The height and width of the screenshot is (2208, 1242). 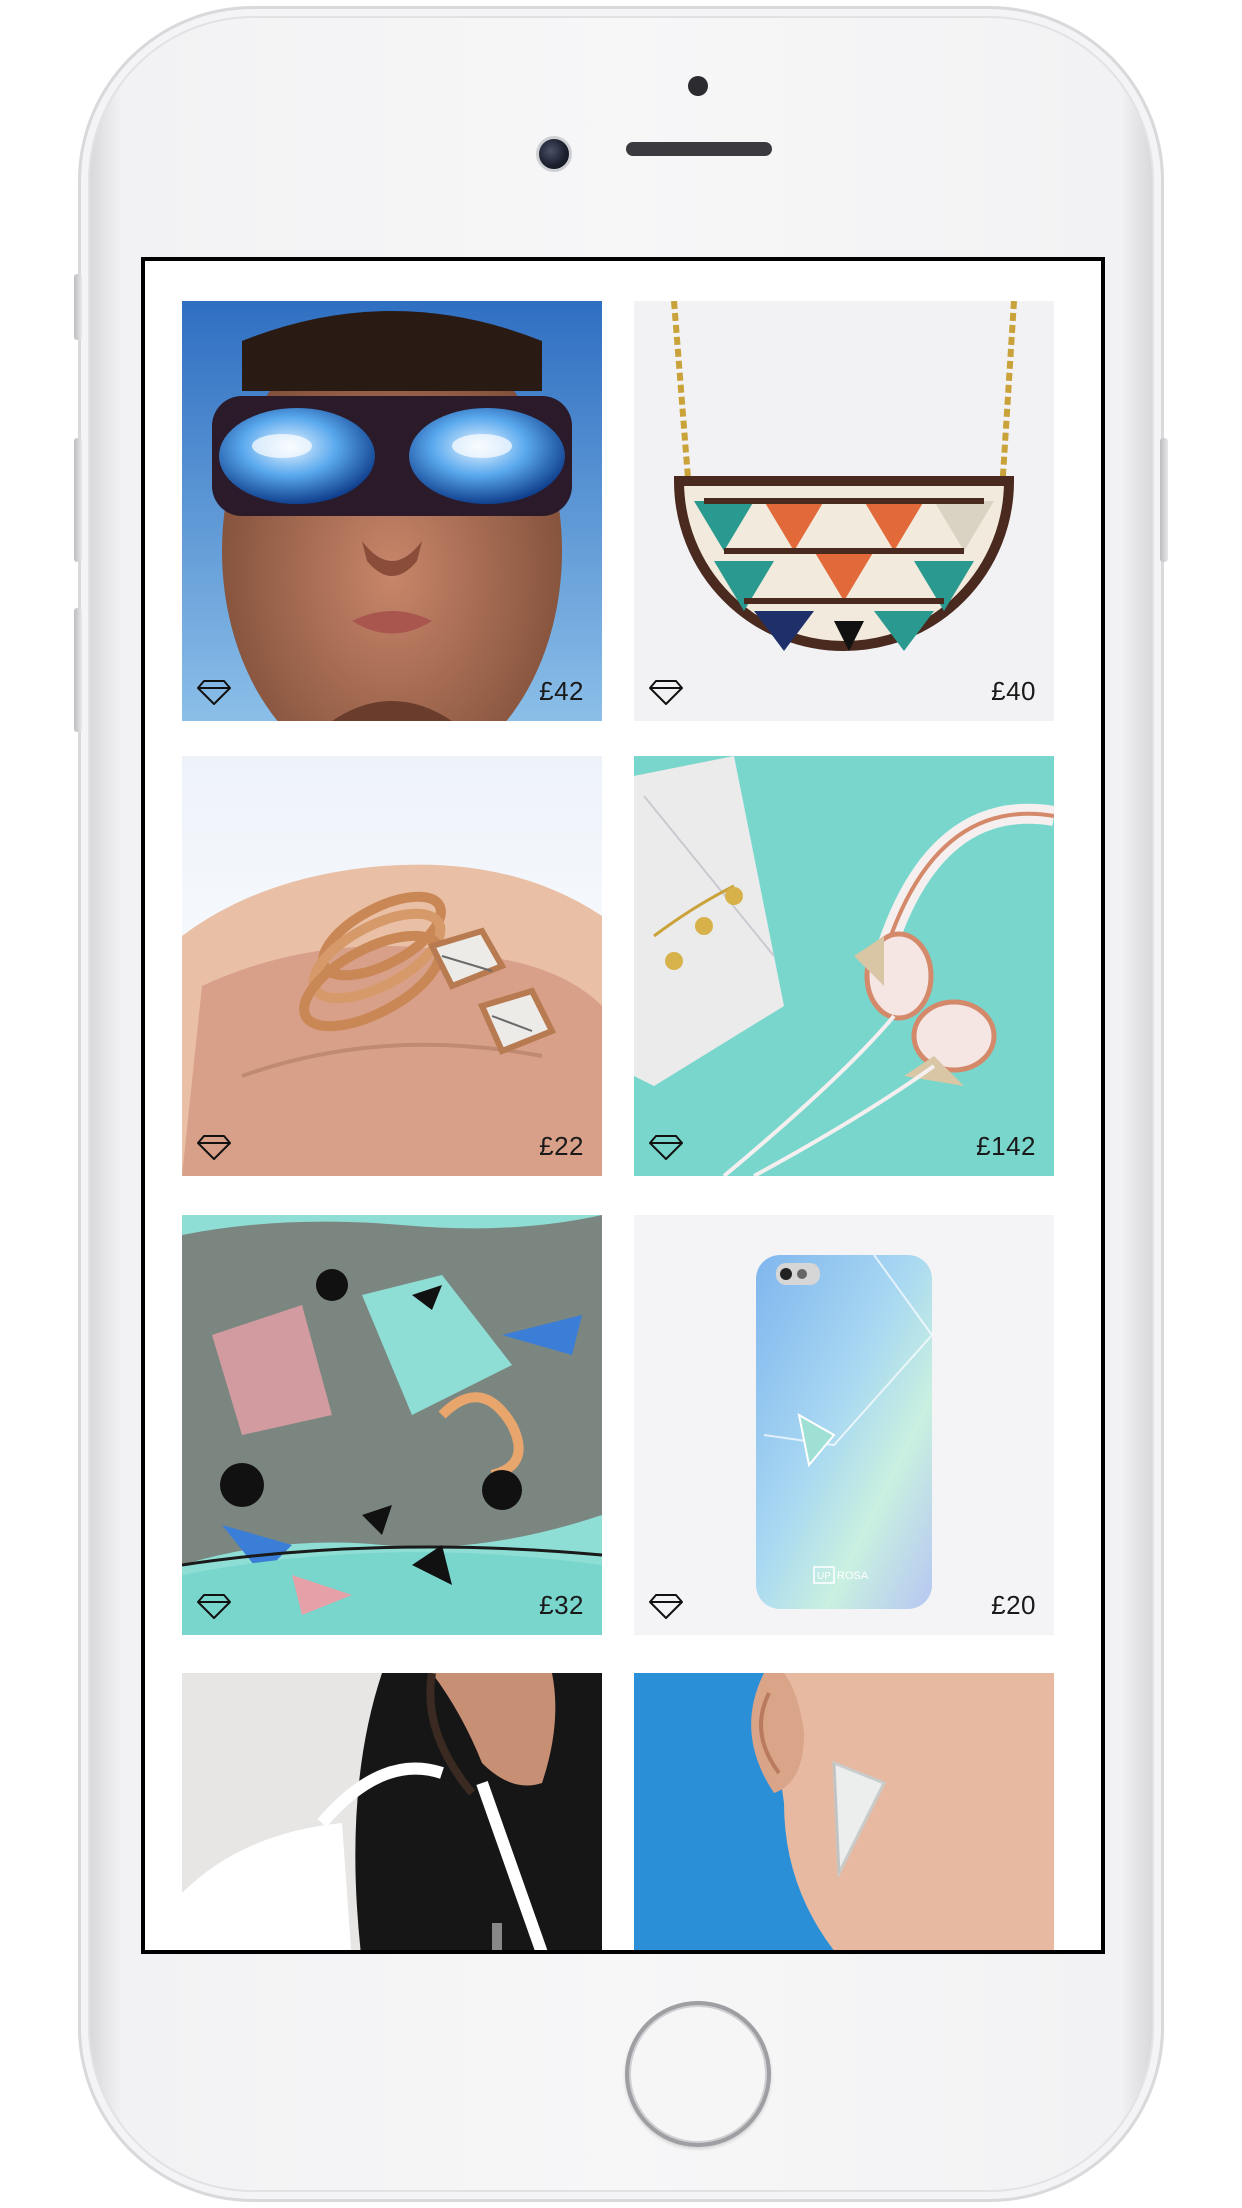 What do you see at coordinates (699, 149) in the screenshot?
I see `earpiece-speaker` at bounding box center [699, 149].